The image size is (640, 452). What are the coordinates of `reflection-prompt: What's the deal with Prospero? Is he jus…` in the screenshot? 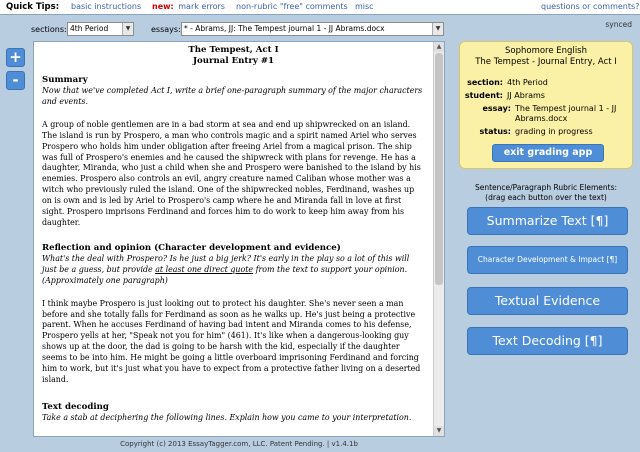 It's located at (226, 269).